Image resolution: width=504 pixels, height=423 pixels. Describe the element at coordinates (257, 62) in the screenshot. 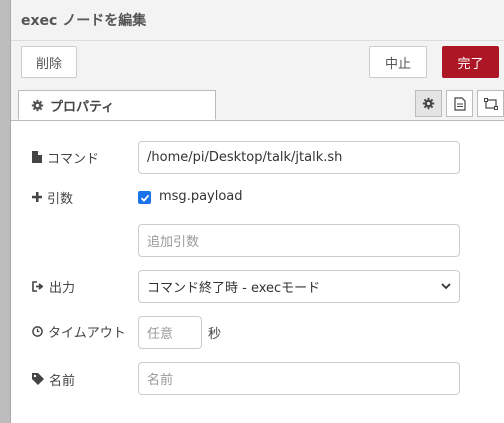

I see `dialog-toolbar: 削除 中止 完了` at that location.